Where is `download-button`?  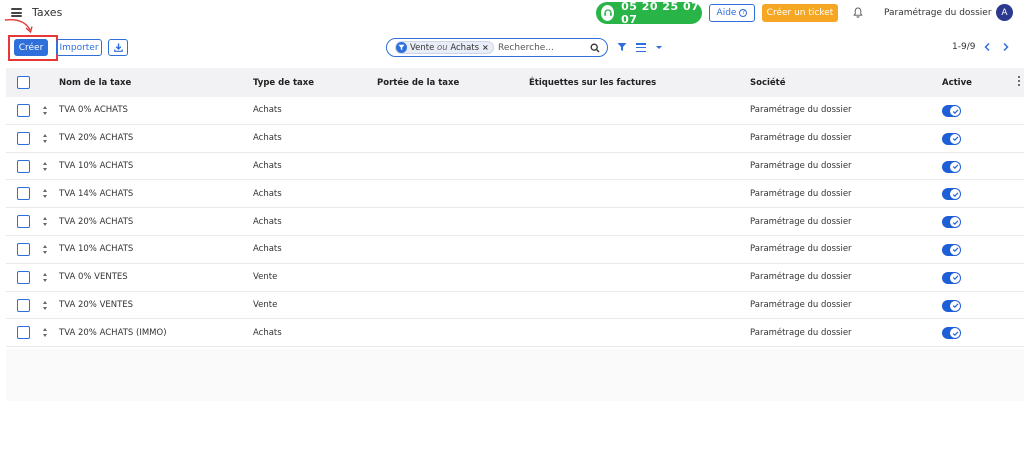 download-button is located at coordinates (118, 47).